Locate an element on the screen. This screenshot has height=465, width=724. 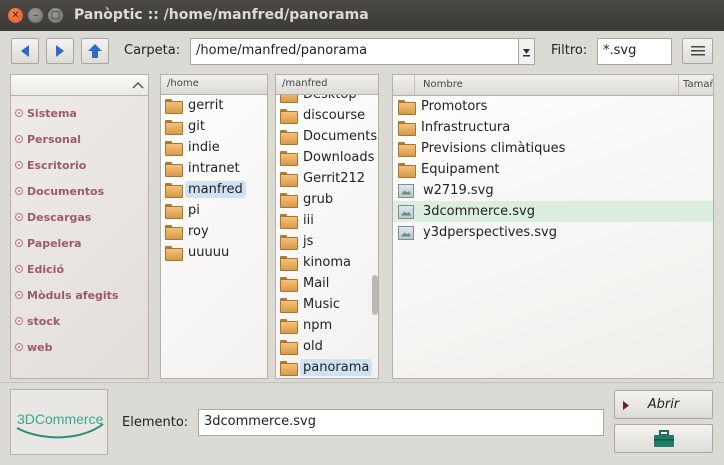
file-name: Infrastructura is located at coordinates (466, 127).